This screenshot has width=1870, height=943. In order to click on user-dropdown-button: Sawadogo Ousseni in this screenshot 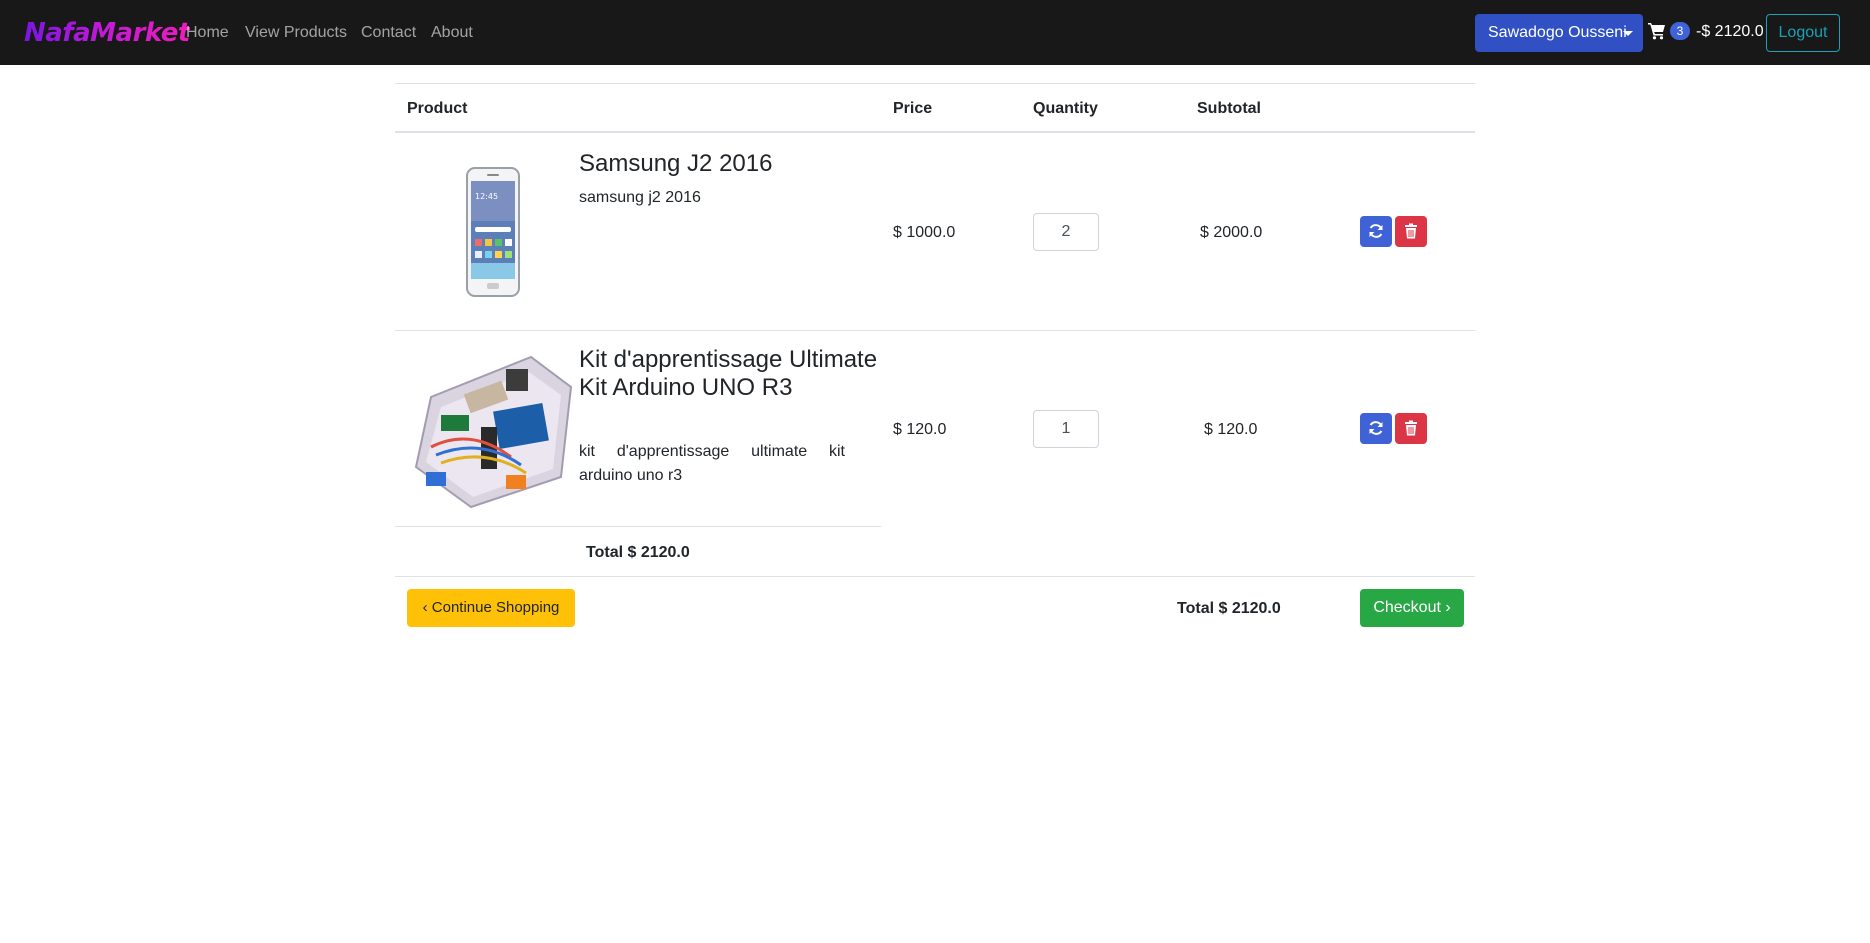, I will do `click(1559, 33)`.